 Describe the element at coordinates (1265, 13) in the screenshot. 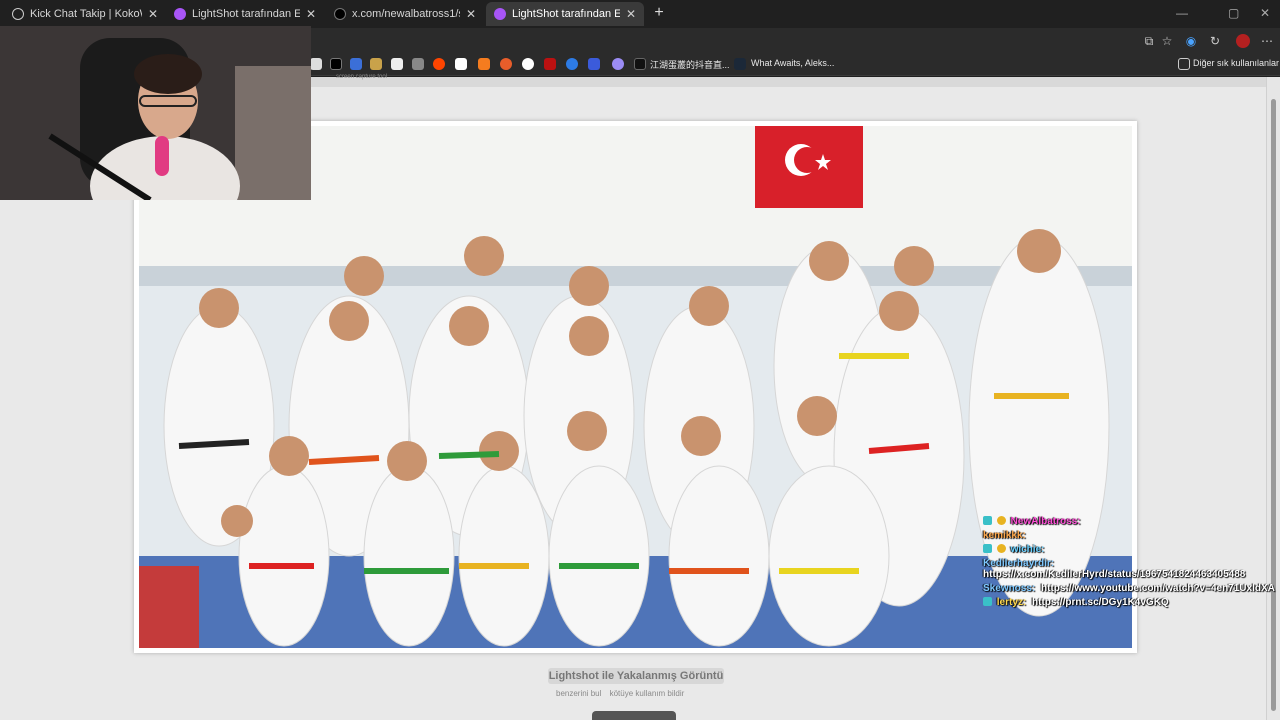

I see `close-window-button: ✕` at that location.